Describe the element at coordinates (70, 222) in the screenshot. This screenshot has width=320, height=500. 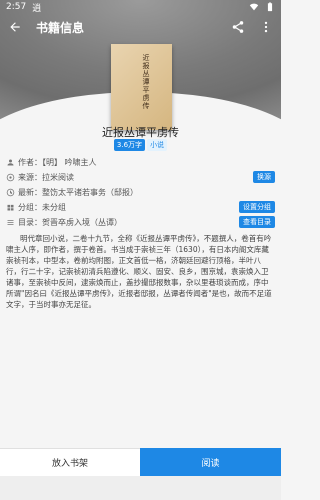
I see `toc-text: 目录：贺晋卒虏入境（丛谭）` at that location.